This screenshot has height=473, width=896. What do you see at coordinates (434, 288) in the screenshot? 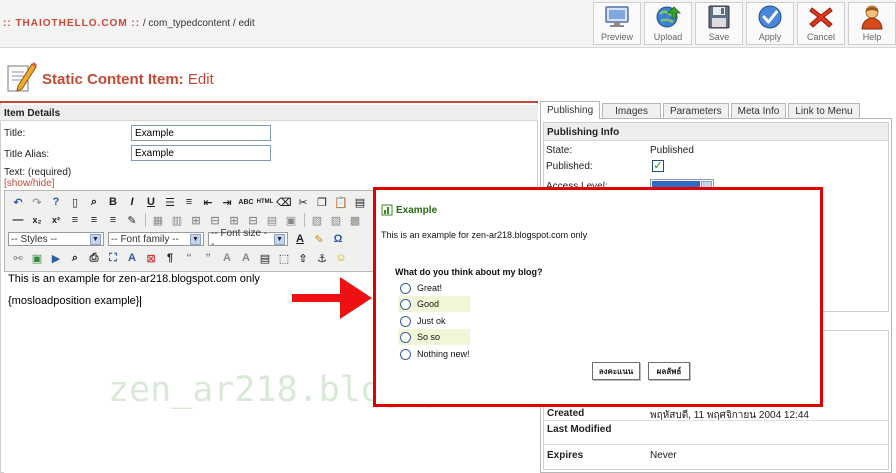
I see `poll-option: Great!` at bounding box center [434, 288].